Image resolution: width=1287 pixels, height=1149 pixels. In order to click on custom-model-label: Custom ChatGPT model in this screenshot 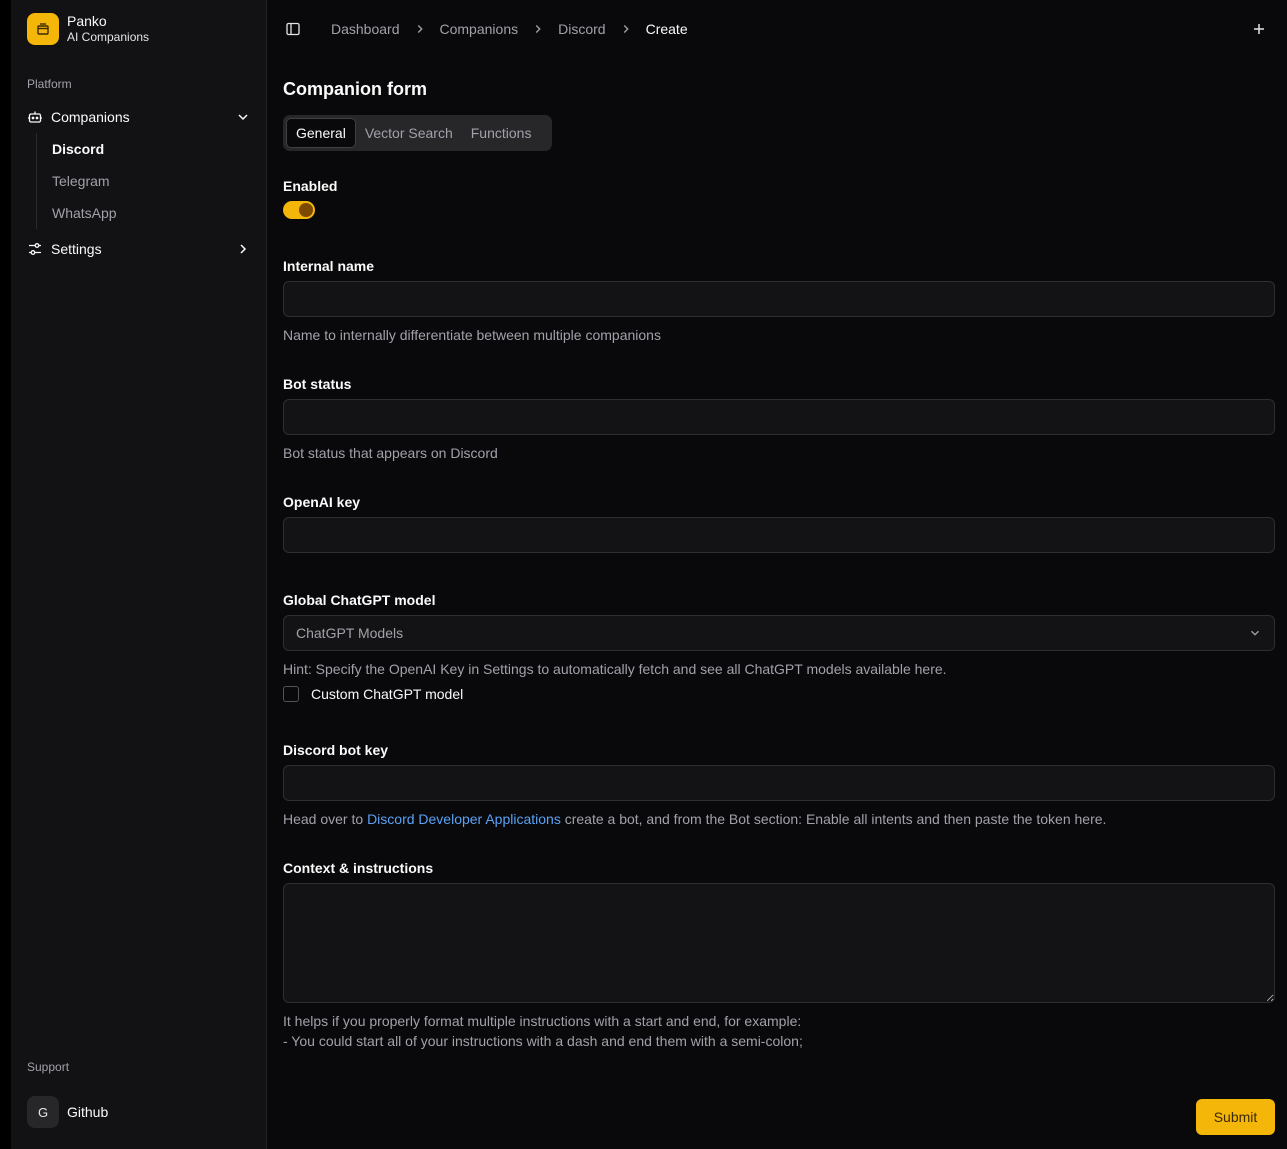, I will do `click(387, 694)`.